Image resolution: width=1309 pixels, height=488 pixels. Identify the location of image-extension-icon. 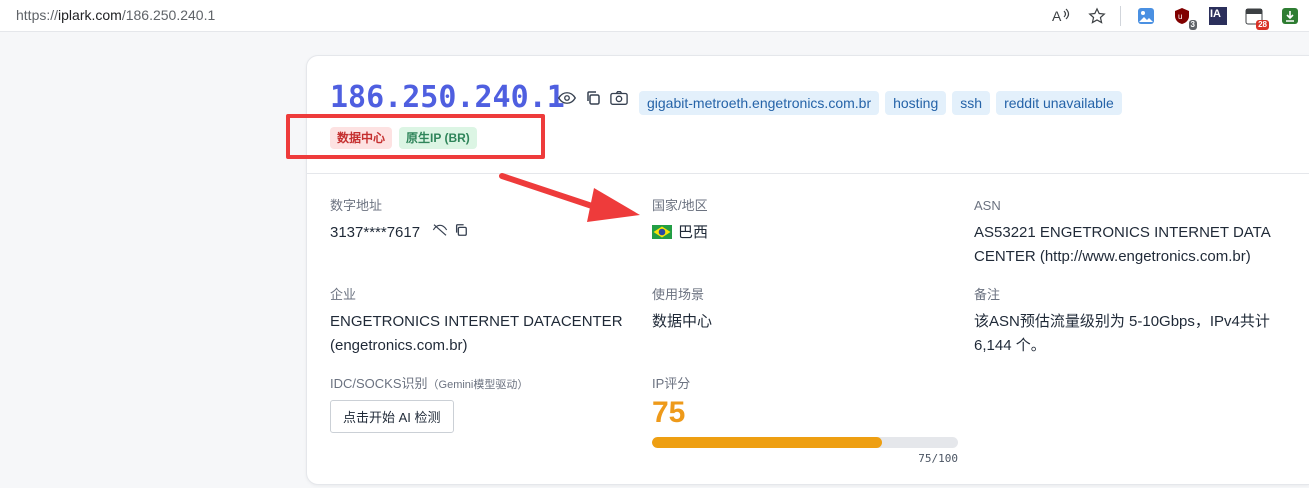
(1146, 16).